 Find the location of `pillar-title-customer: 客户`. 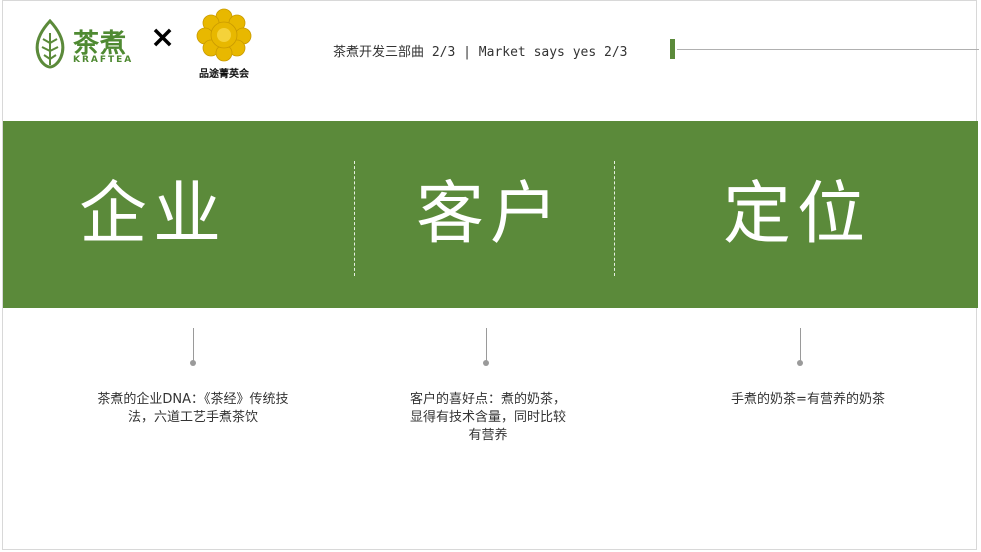

pillar-title-customer: 客户 is located at coordinates (490, 214).